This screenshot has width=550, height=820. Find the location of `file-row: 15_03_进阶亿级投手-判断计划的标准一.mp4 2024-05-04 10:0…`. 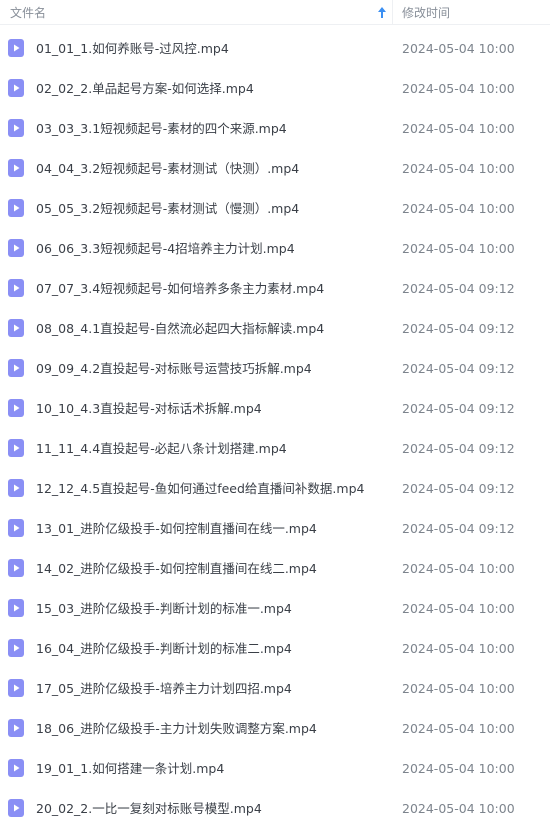

file-row: 15_03_进阶亿级投手-判断计划的标准一.mp4 2024-05-04 10:0… is located at coordinates (275, 609).